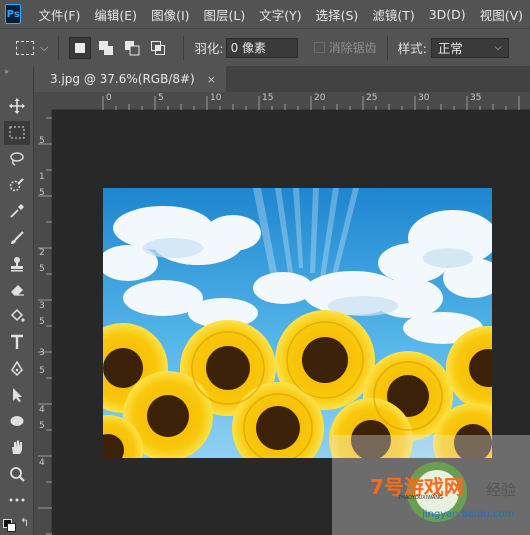 This screenshot has width=530, height=535. I want to click on lasso-icon, so click(17, 159).